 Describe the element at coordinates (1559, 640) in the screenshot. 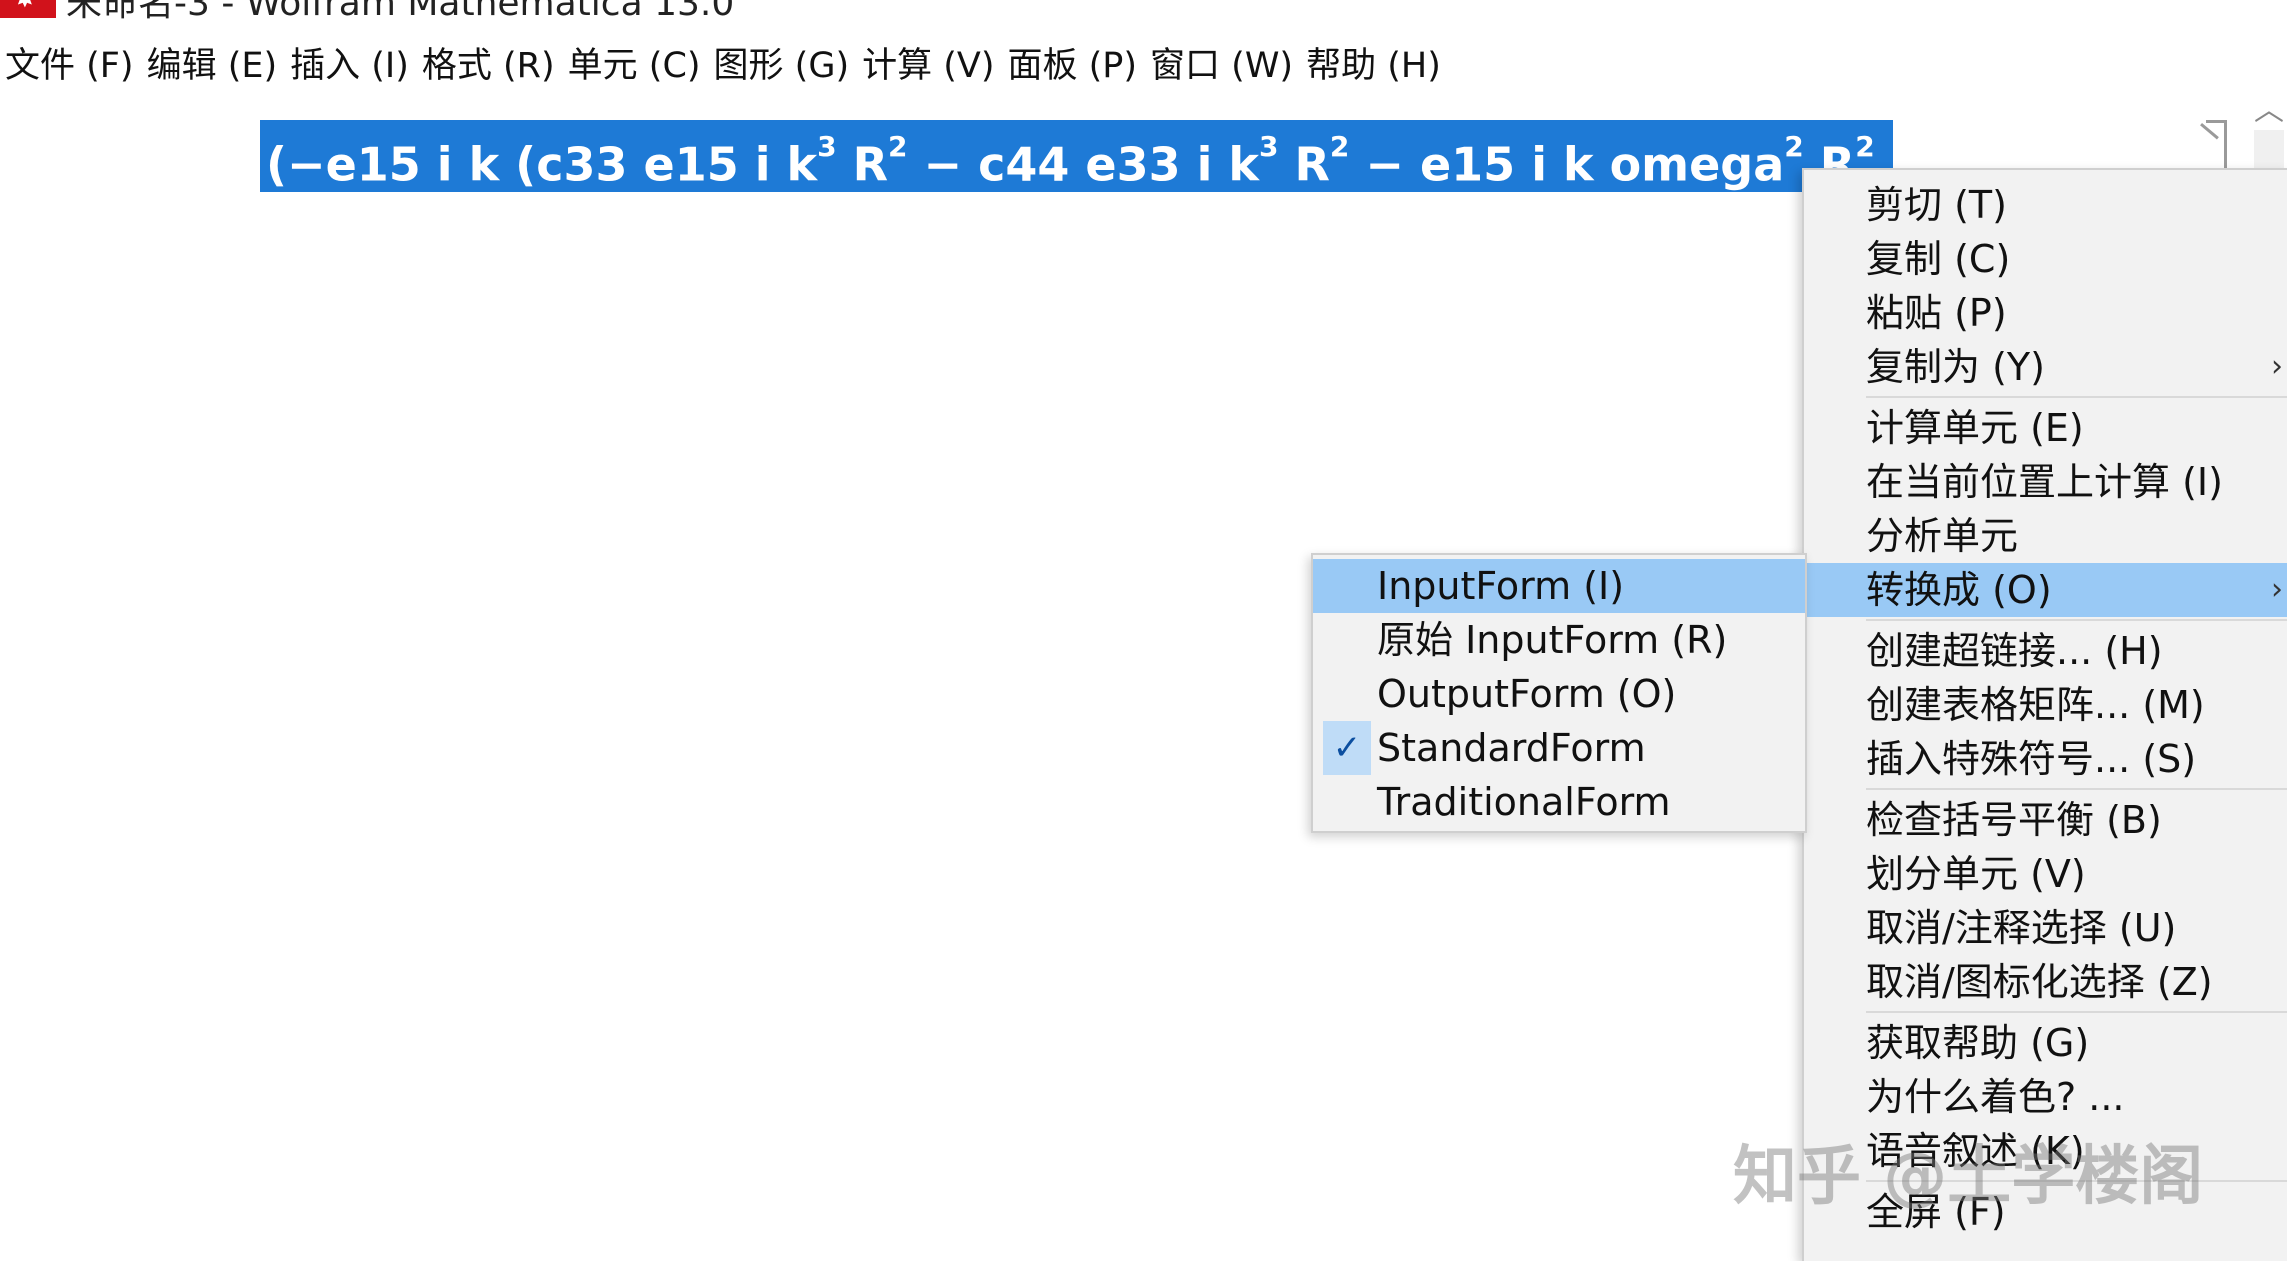

I see `submenu-item-raw-inputform: 原始 InputForm (R)` at that location.